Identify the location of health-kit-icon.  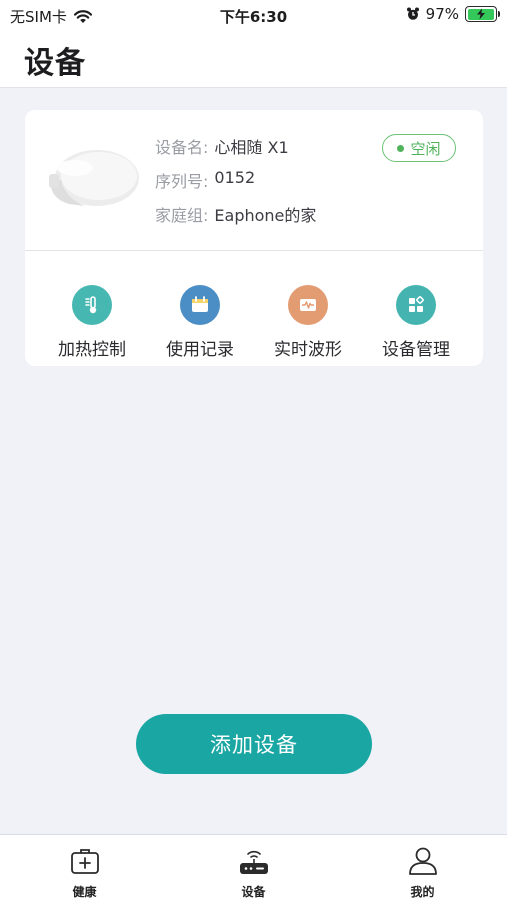
(84, 861).